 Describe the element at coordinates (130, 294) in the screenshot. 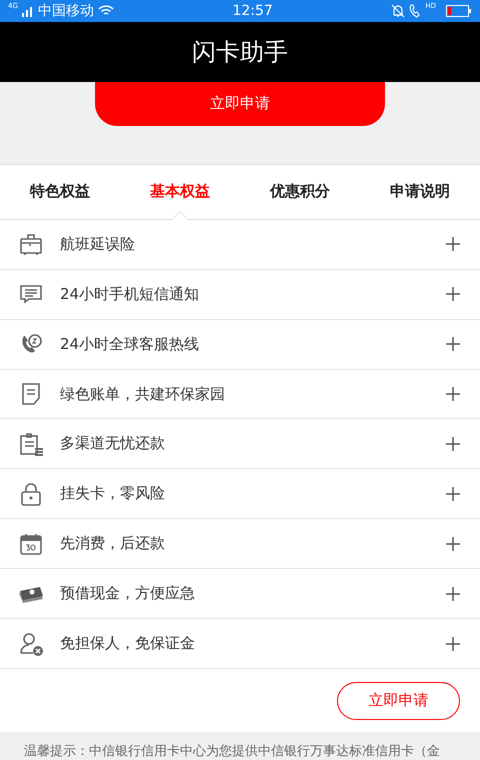

I see `benefit-label: 24小时手机短信通知` at that location.